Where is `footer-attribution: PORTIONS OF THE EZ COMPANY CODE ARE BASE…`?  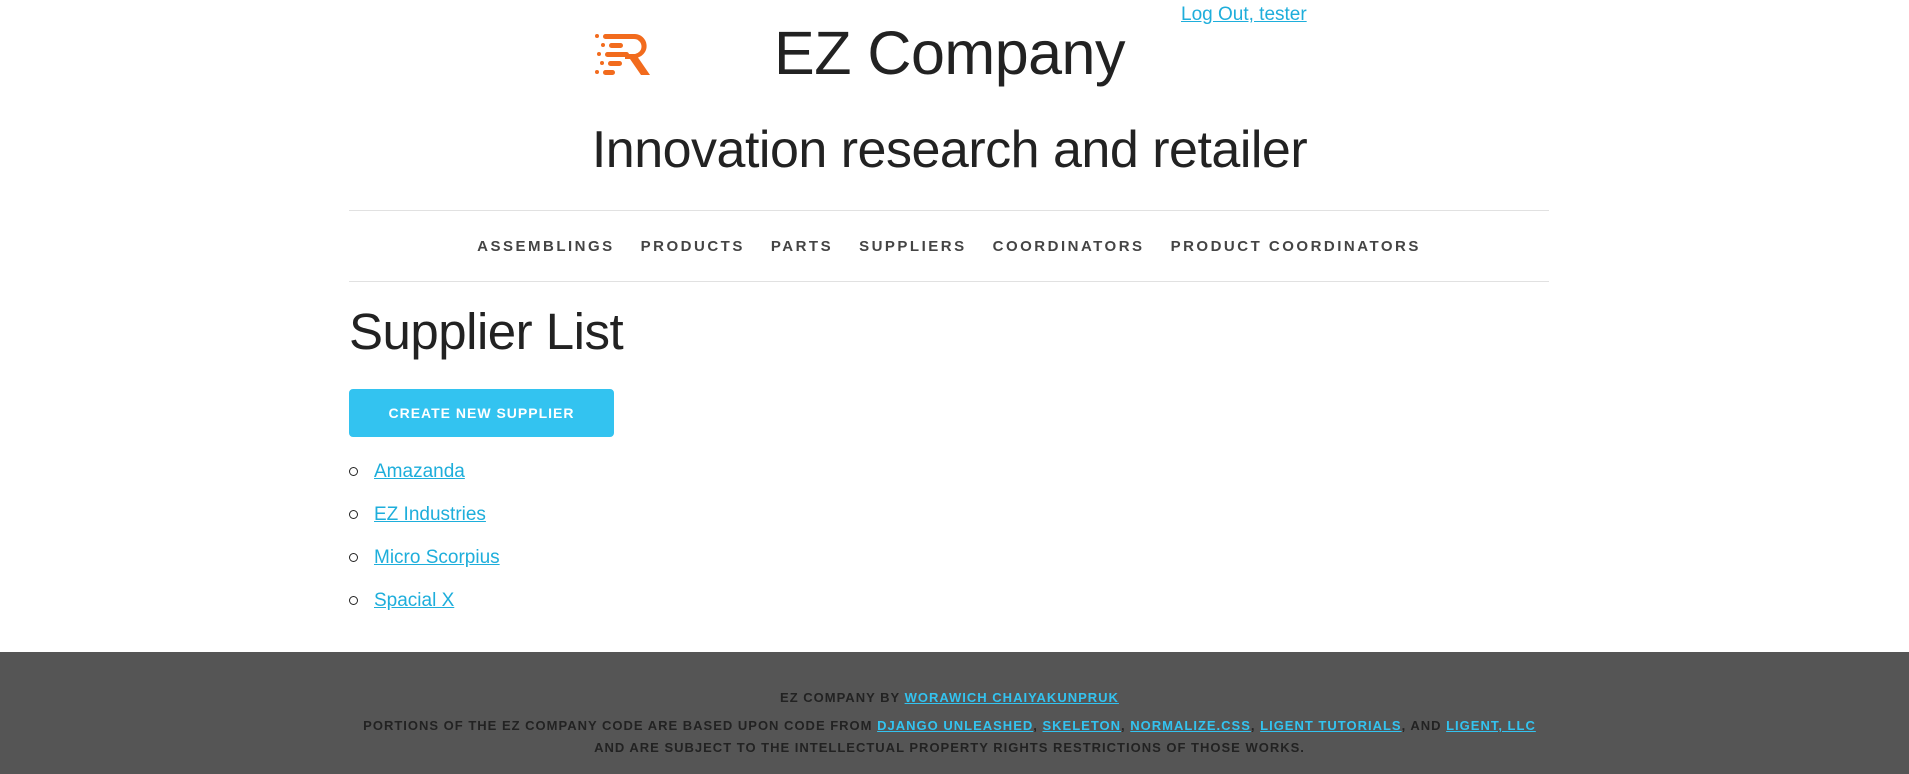 footer-attribution: PORTIONS OF THE EZ COMPANY CODE ARE BASE… is located at coordinates (952, 725).